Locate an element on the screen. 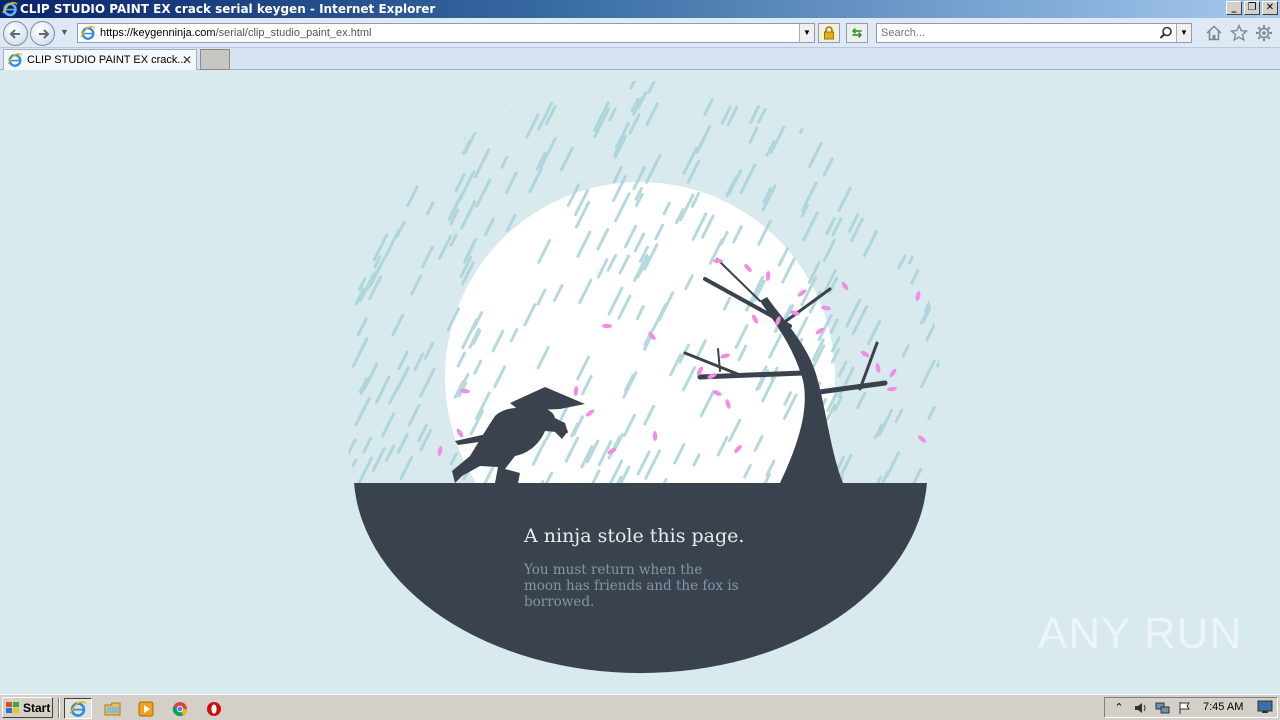 This screenshot has height=720, width=1280. taskbar: Start ⌃ 7:45 AM is located at coordinates (640, 707).